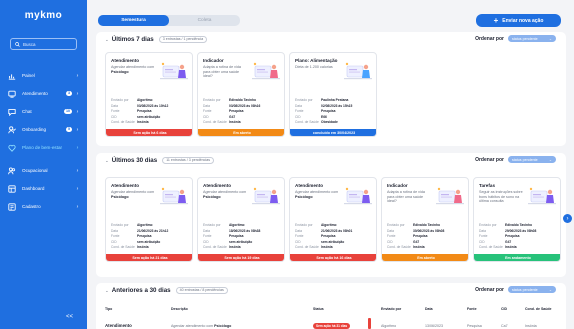 This screenshot has width=574, height=329. I want to click on card-status-footer: Em andamento, so click(517, 257).